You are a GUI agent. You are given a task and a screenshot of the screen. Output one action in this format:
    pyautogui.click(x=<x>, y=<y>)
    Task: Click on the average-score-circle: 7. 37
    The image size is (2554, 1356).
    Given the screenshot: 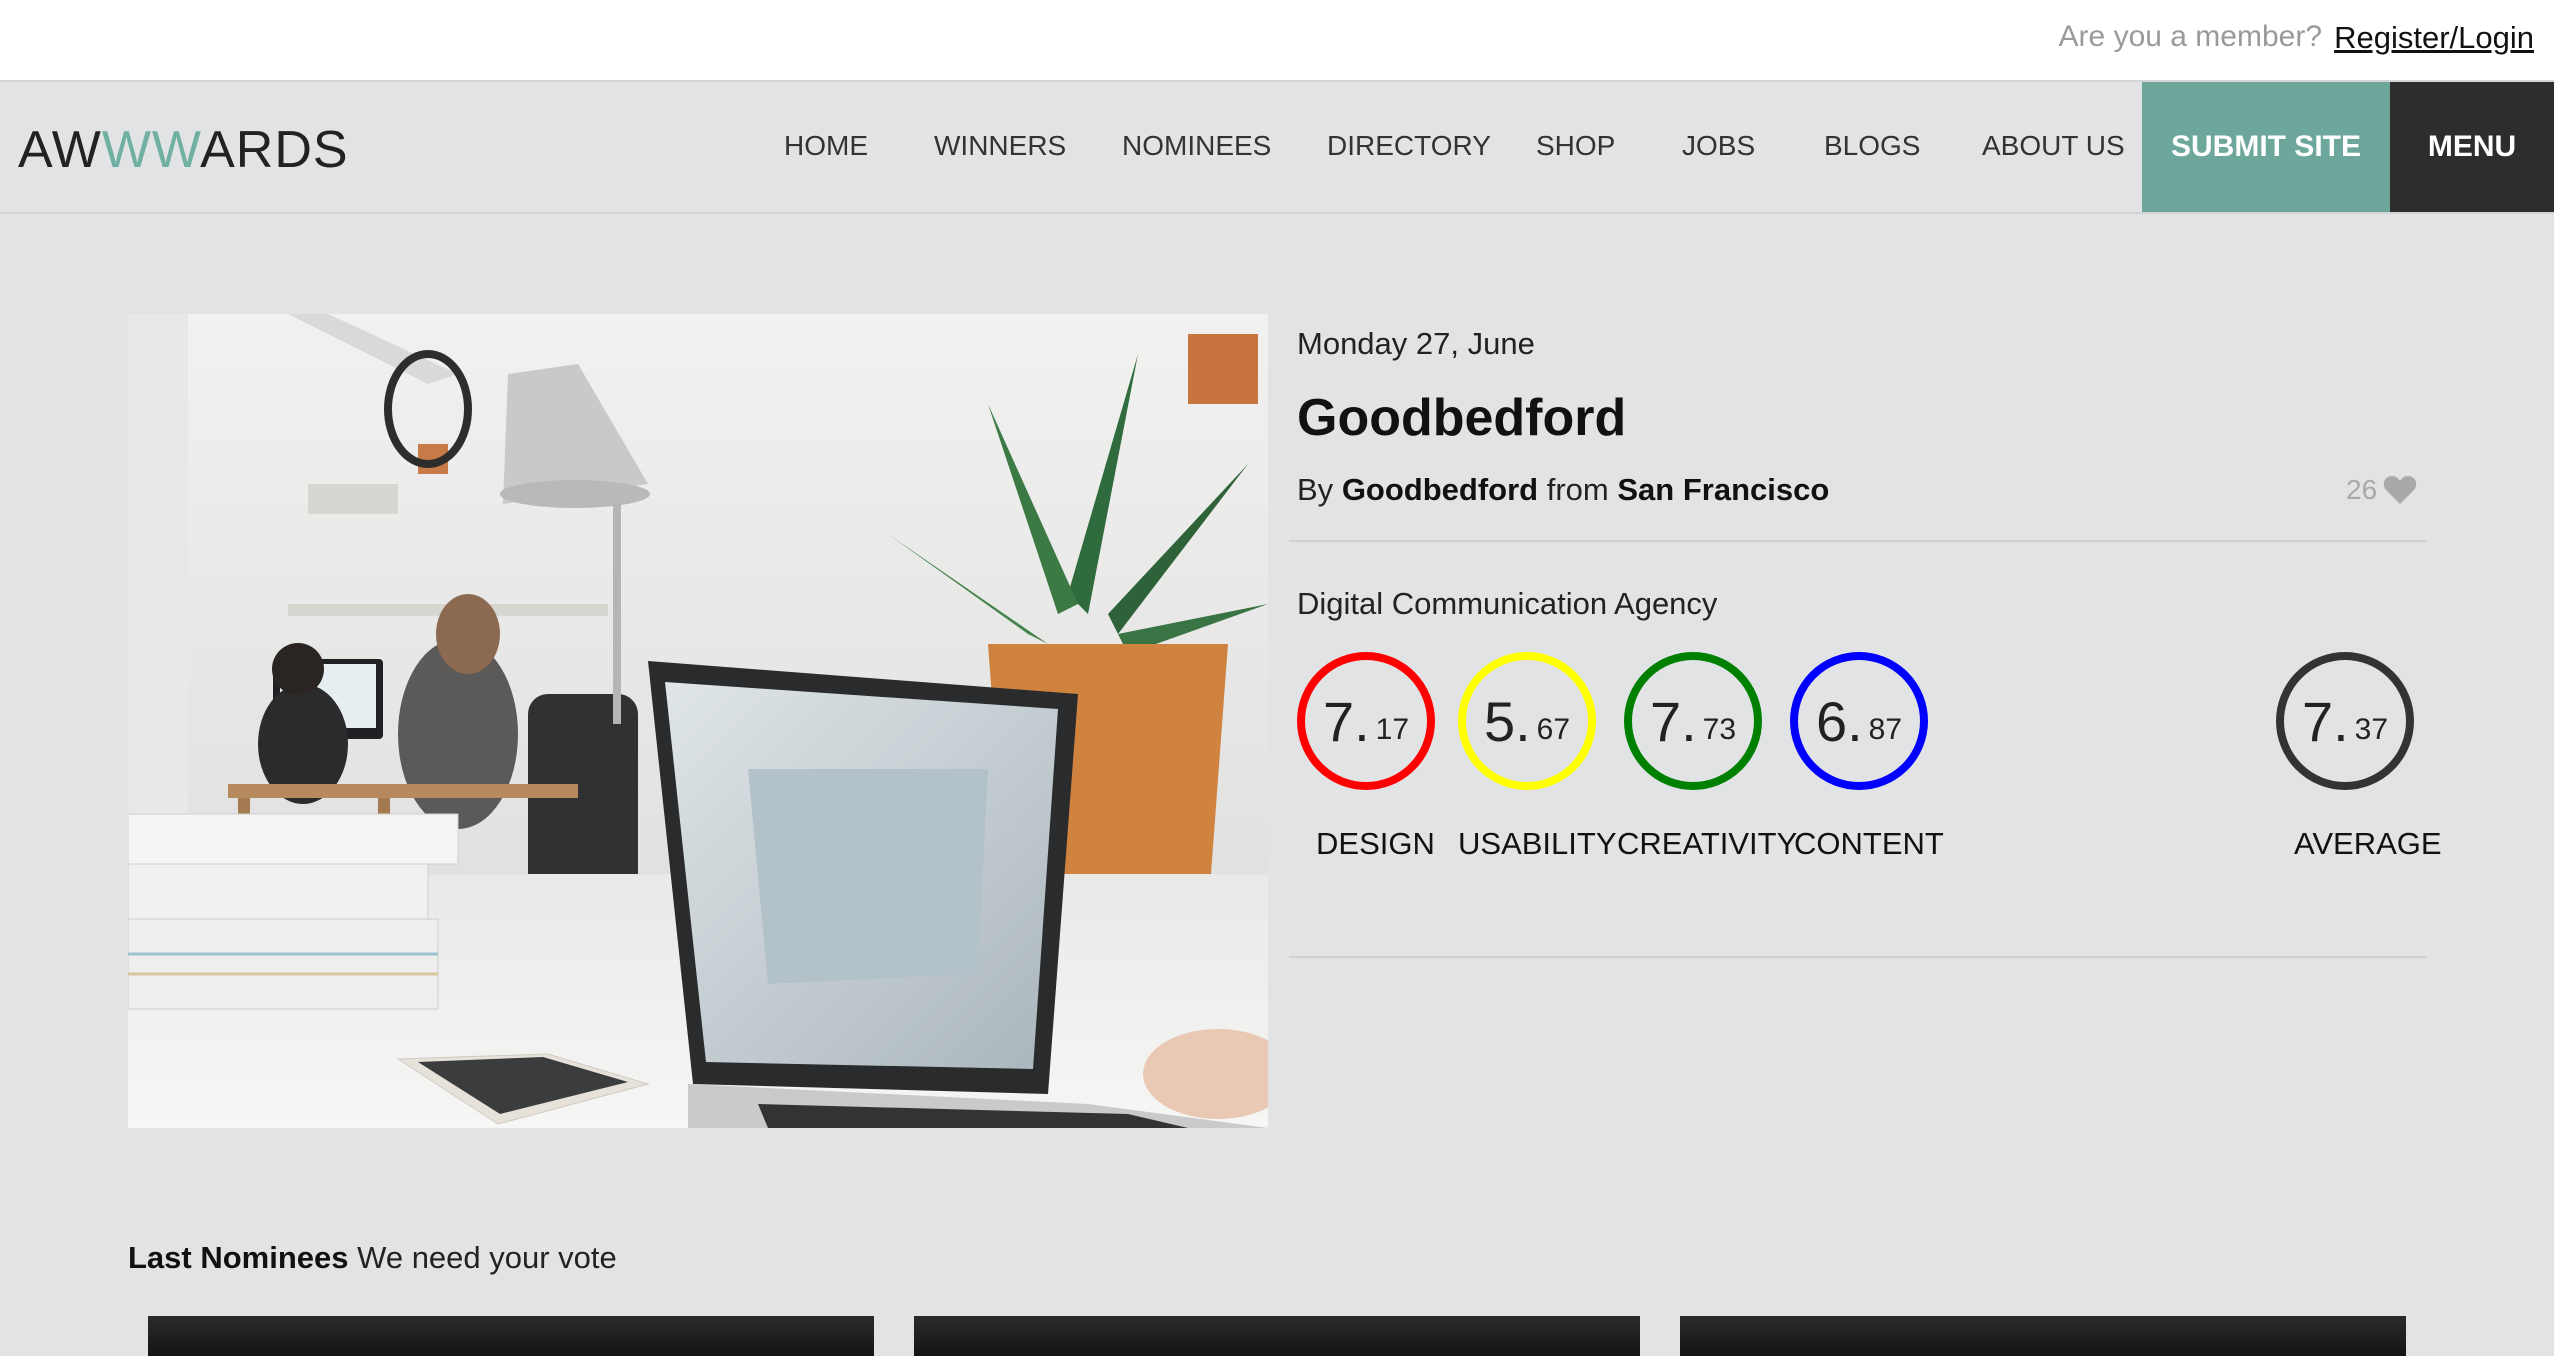 What is the action you would take?
    pyautogui.click(x=2345, y=721)
    